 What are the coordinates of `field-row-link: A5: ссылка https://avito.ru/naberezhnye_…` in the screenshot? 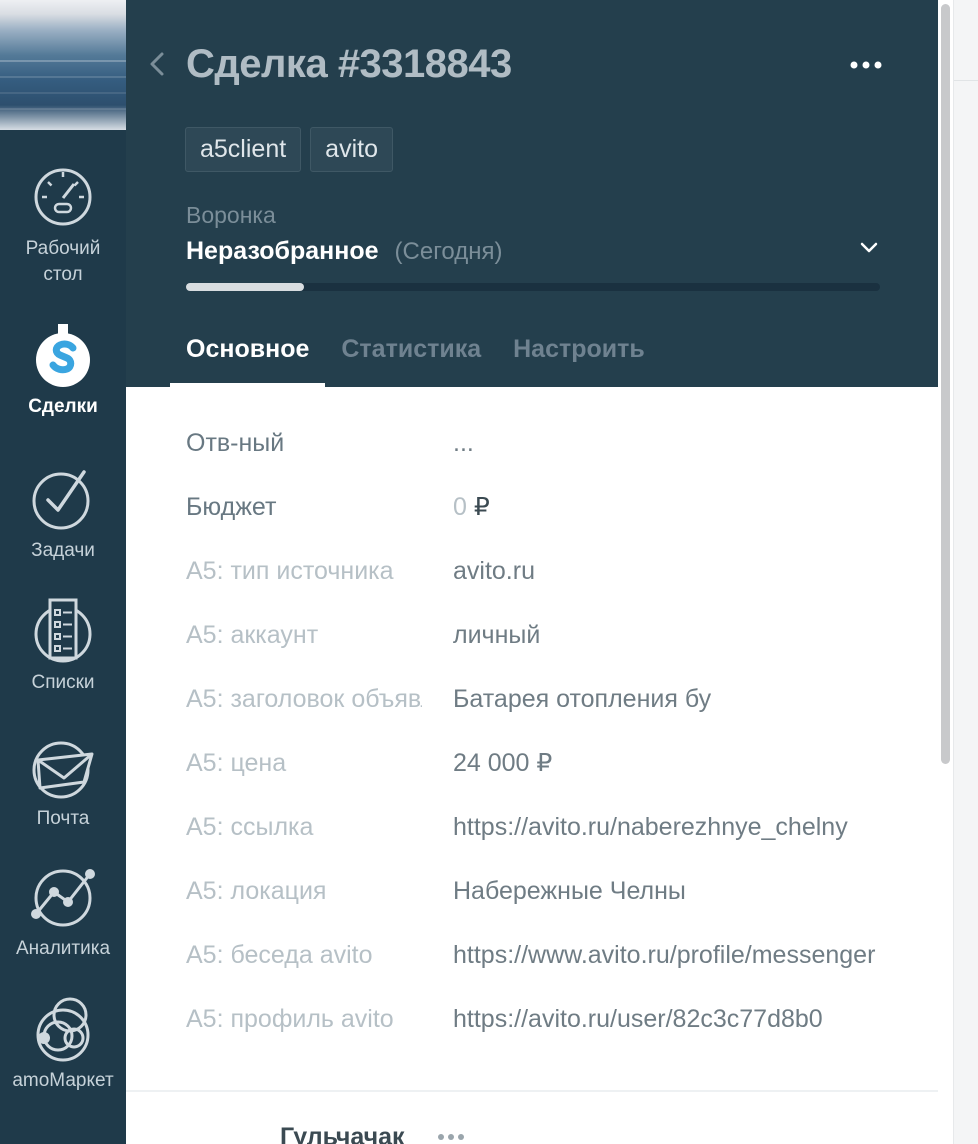 It's located at (532, 828).